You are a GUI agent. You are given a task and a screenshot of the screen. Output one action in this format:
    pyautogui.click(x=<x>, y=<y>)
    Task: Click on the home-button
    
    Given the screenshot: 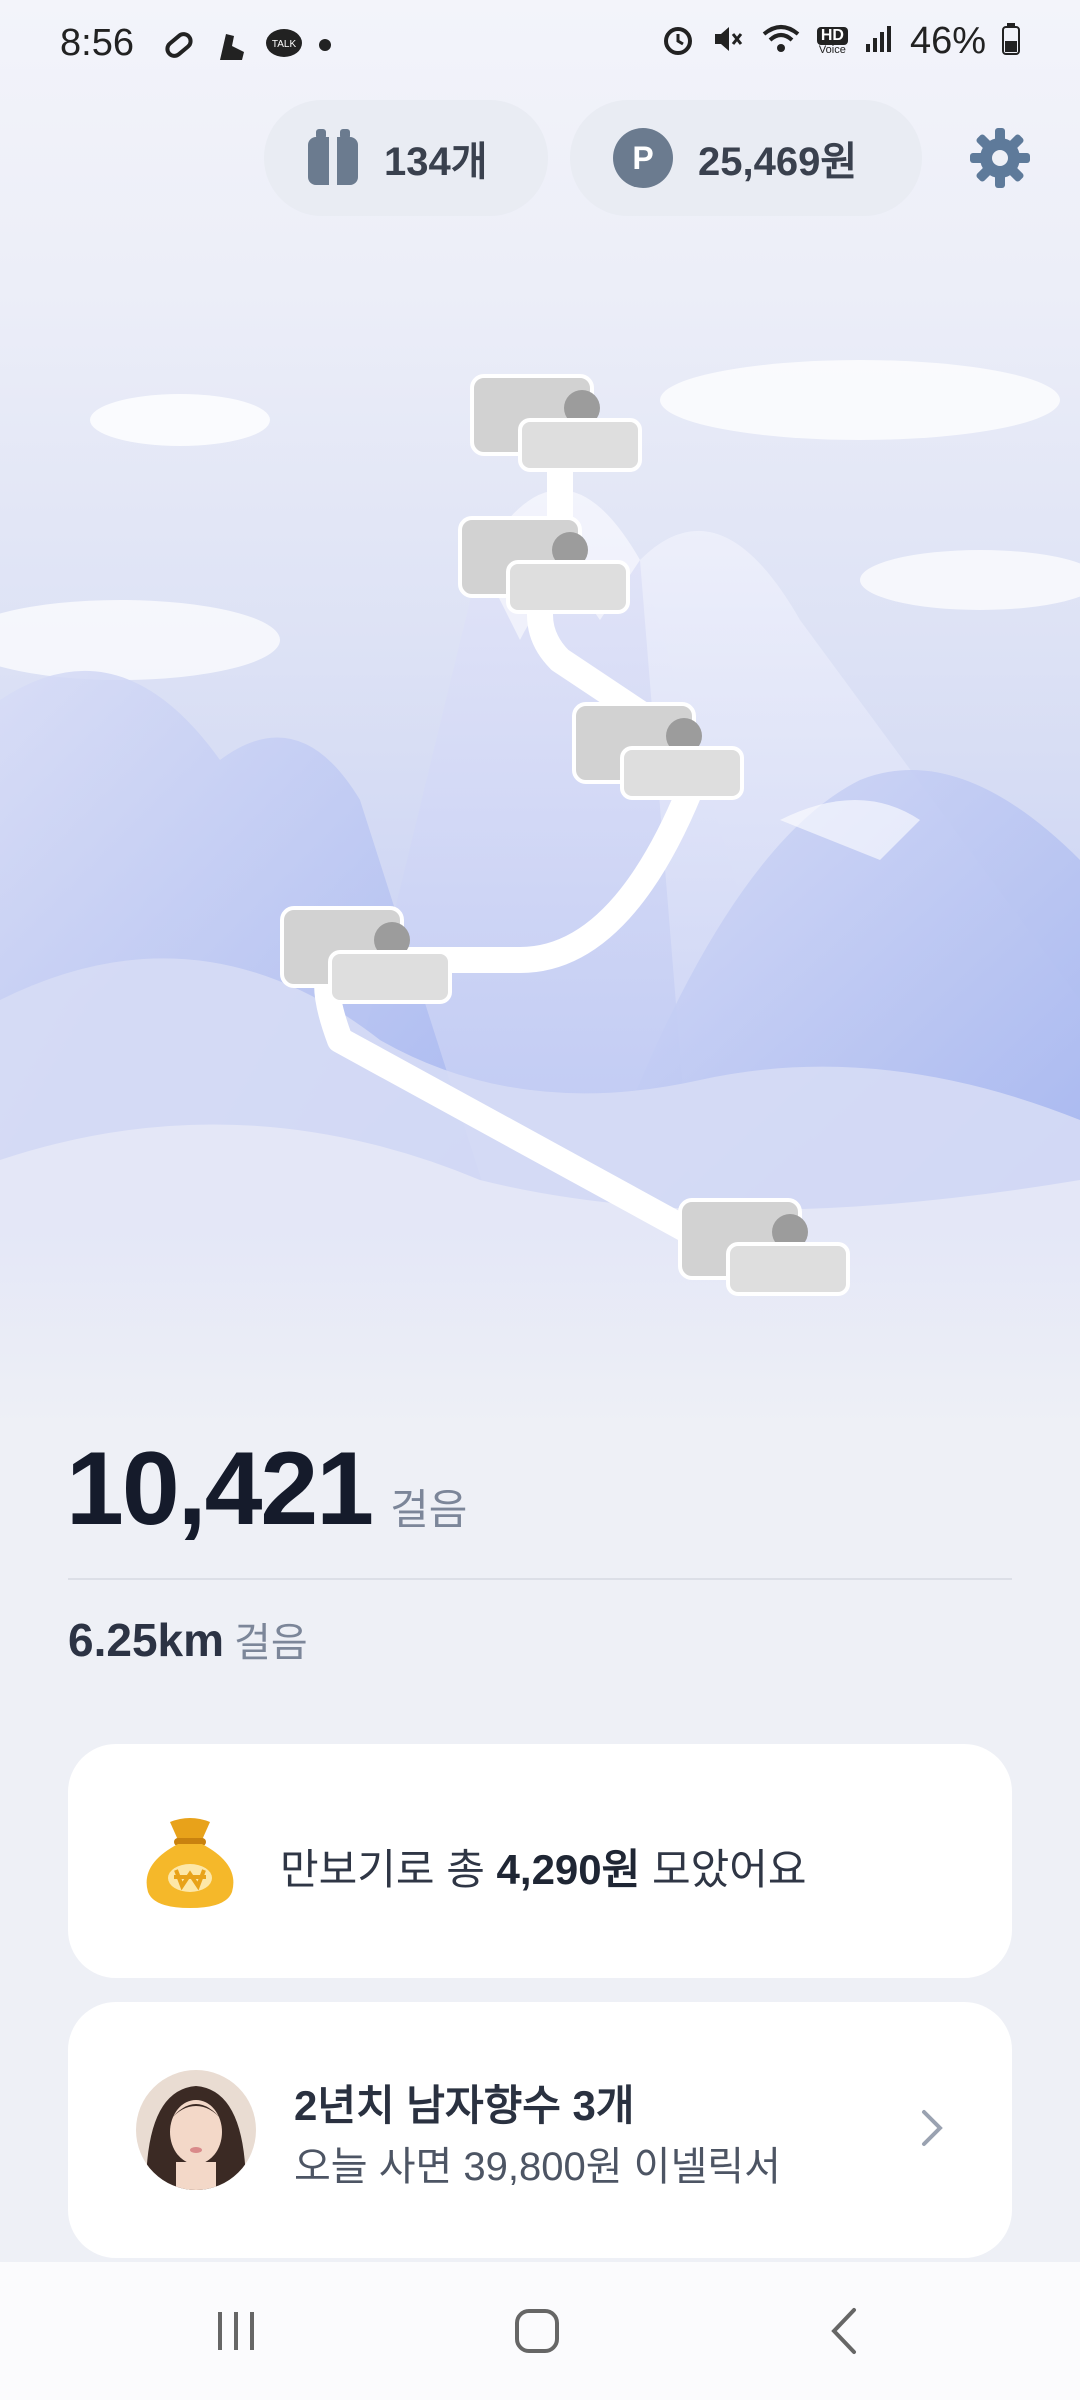 What is the action you would take?
    pyautogui.click(x=537, y=2333)
    